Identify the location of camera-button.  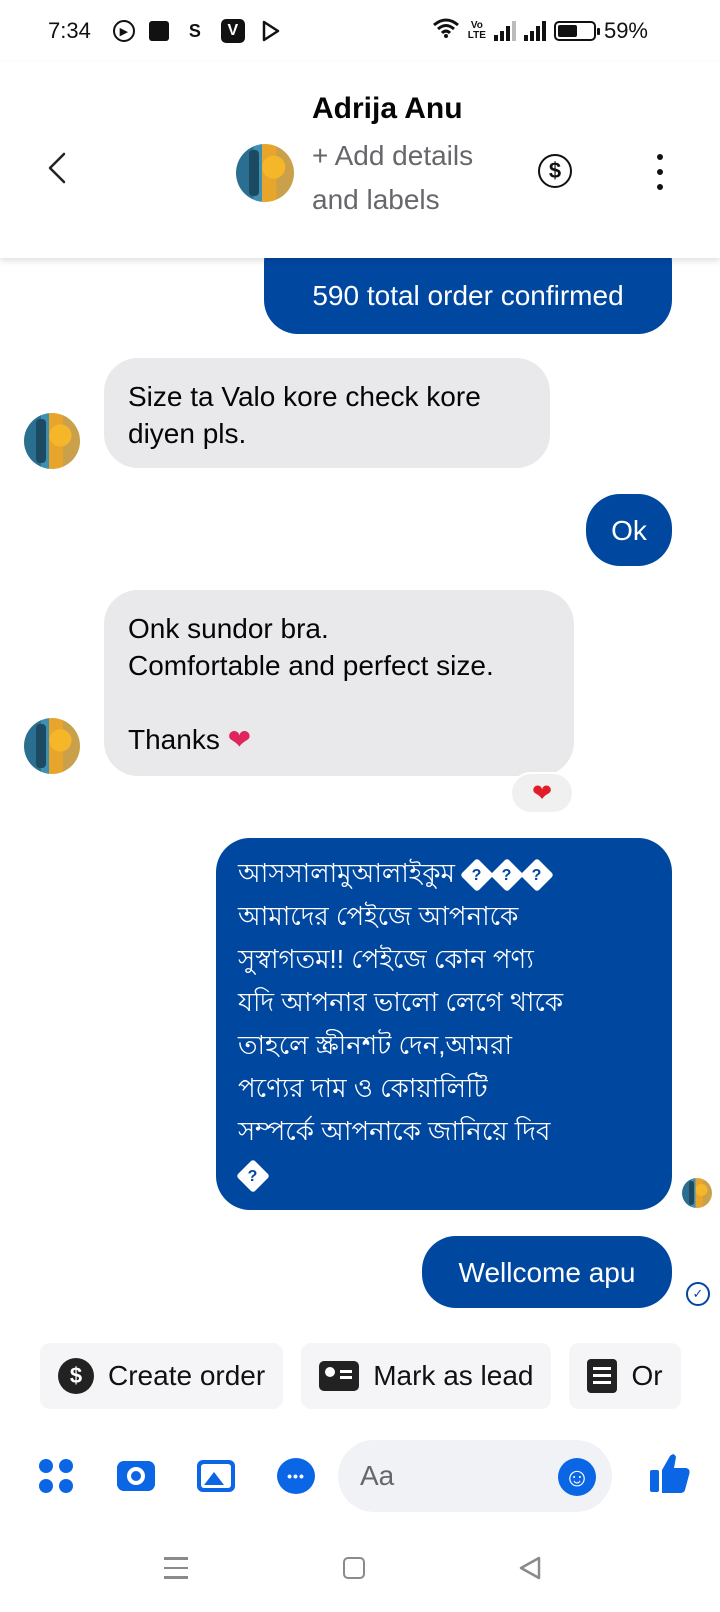
(136, 1476).